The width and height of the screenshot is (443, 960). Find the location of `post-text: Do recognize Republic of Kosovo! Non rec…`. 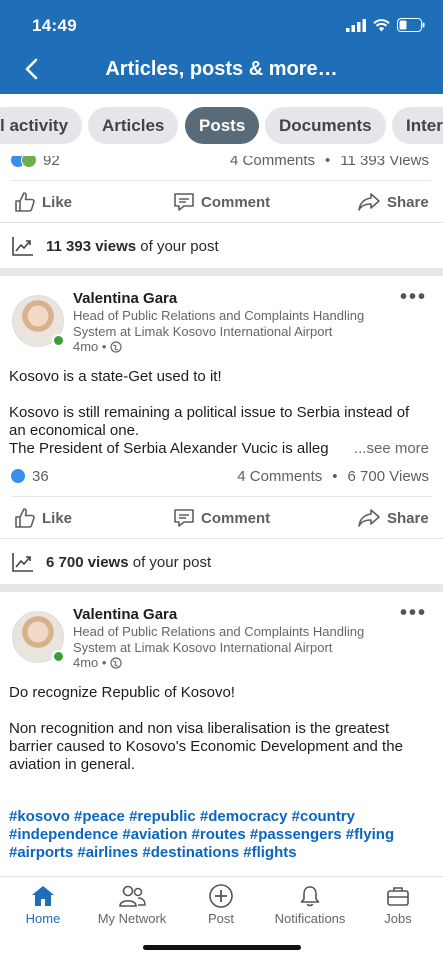

post-text: Do recognize Republic of Kosovo! Non rec… is located at coordinates (219, 729).